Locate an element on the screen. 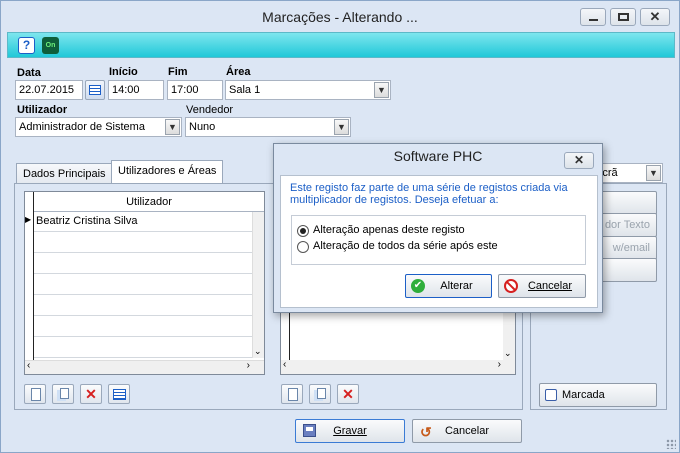 This screenshot has height=453, width=680. utilizador-select: Administrador de Sistema ▼ is located at coordinates (98, 127).